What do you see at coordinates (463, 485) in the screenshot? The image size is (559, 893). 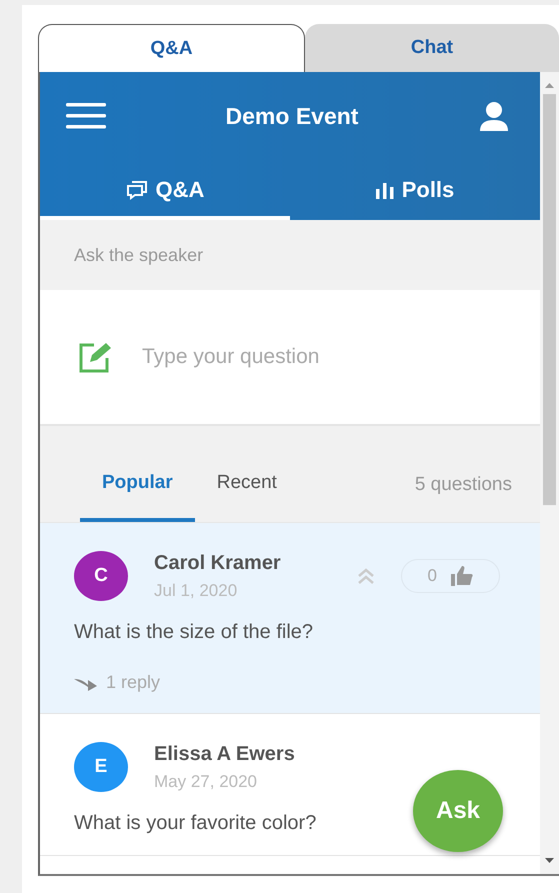 I see `question-count: 5 questions` at bounding box center [463, 485].